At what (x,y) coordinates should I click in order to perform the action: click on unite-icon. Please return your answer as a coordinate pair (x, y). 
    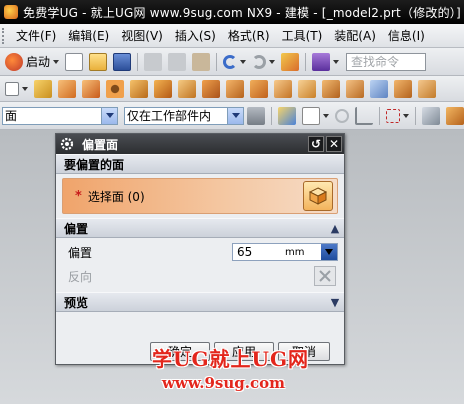
    Looking at the image, I should click on (259, 88).